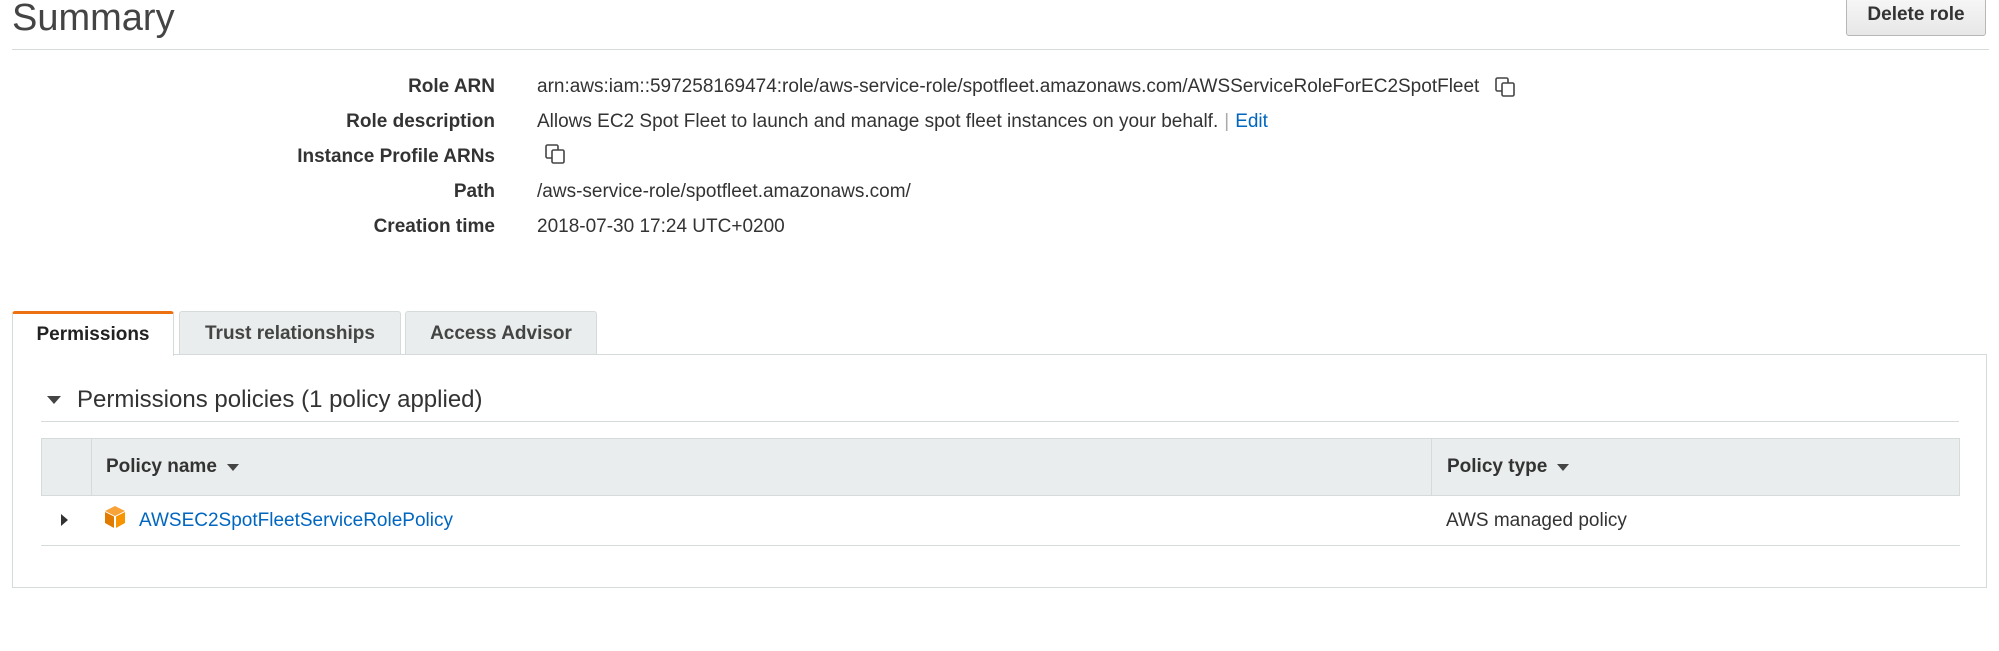  I want to click on column-header-policy-name: Policy name, so click(762, 467).